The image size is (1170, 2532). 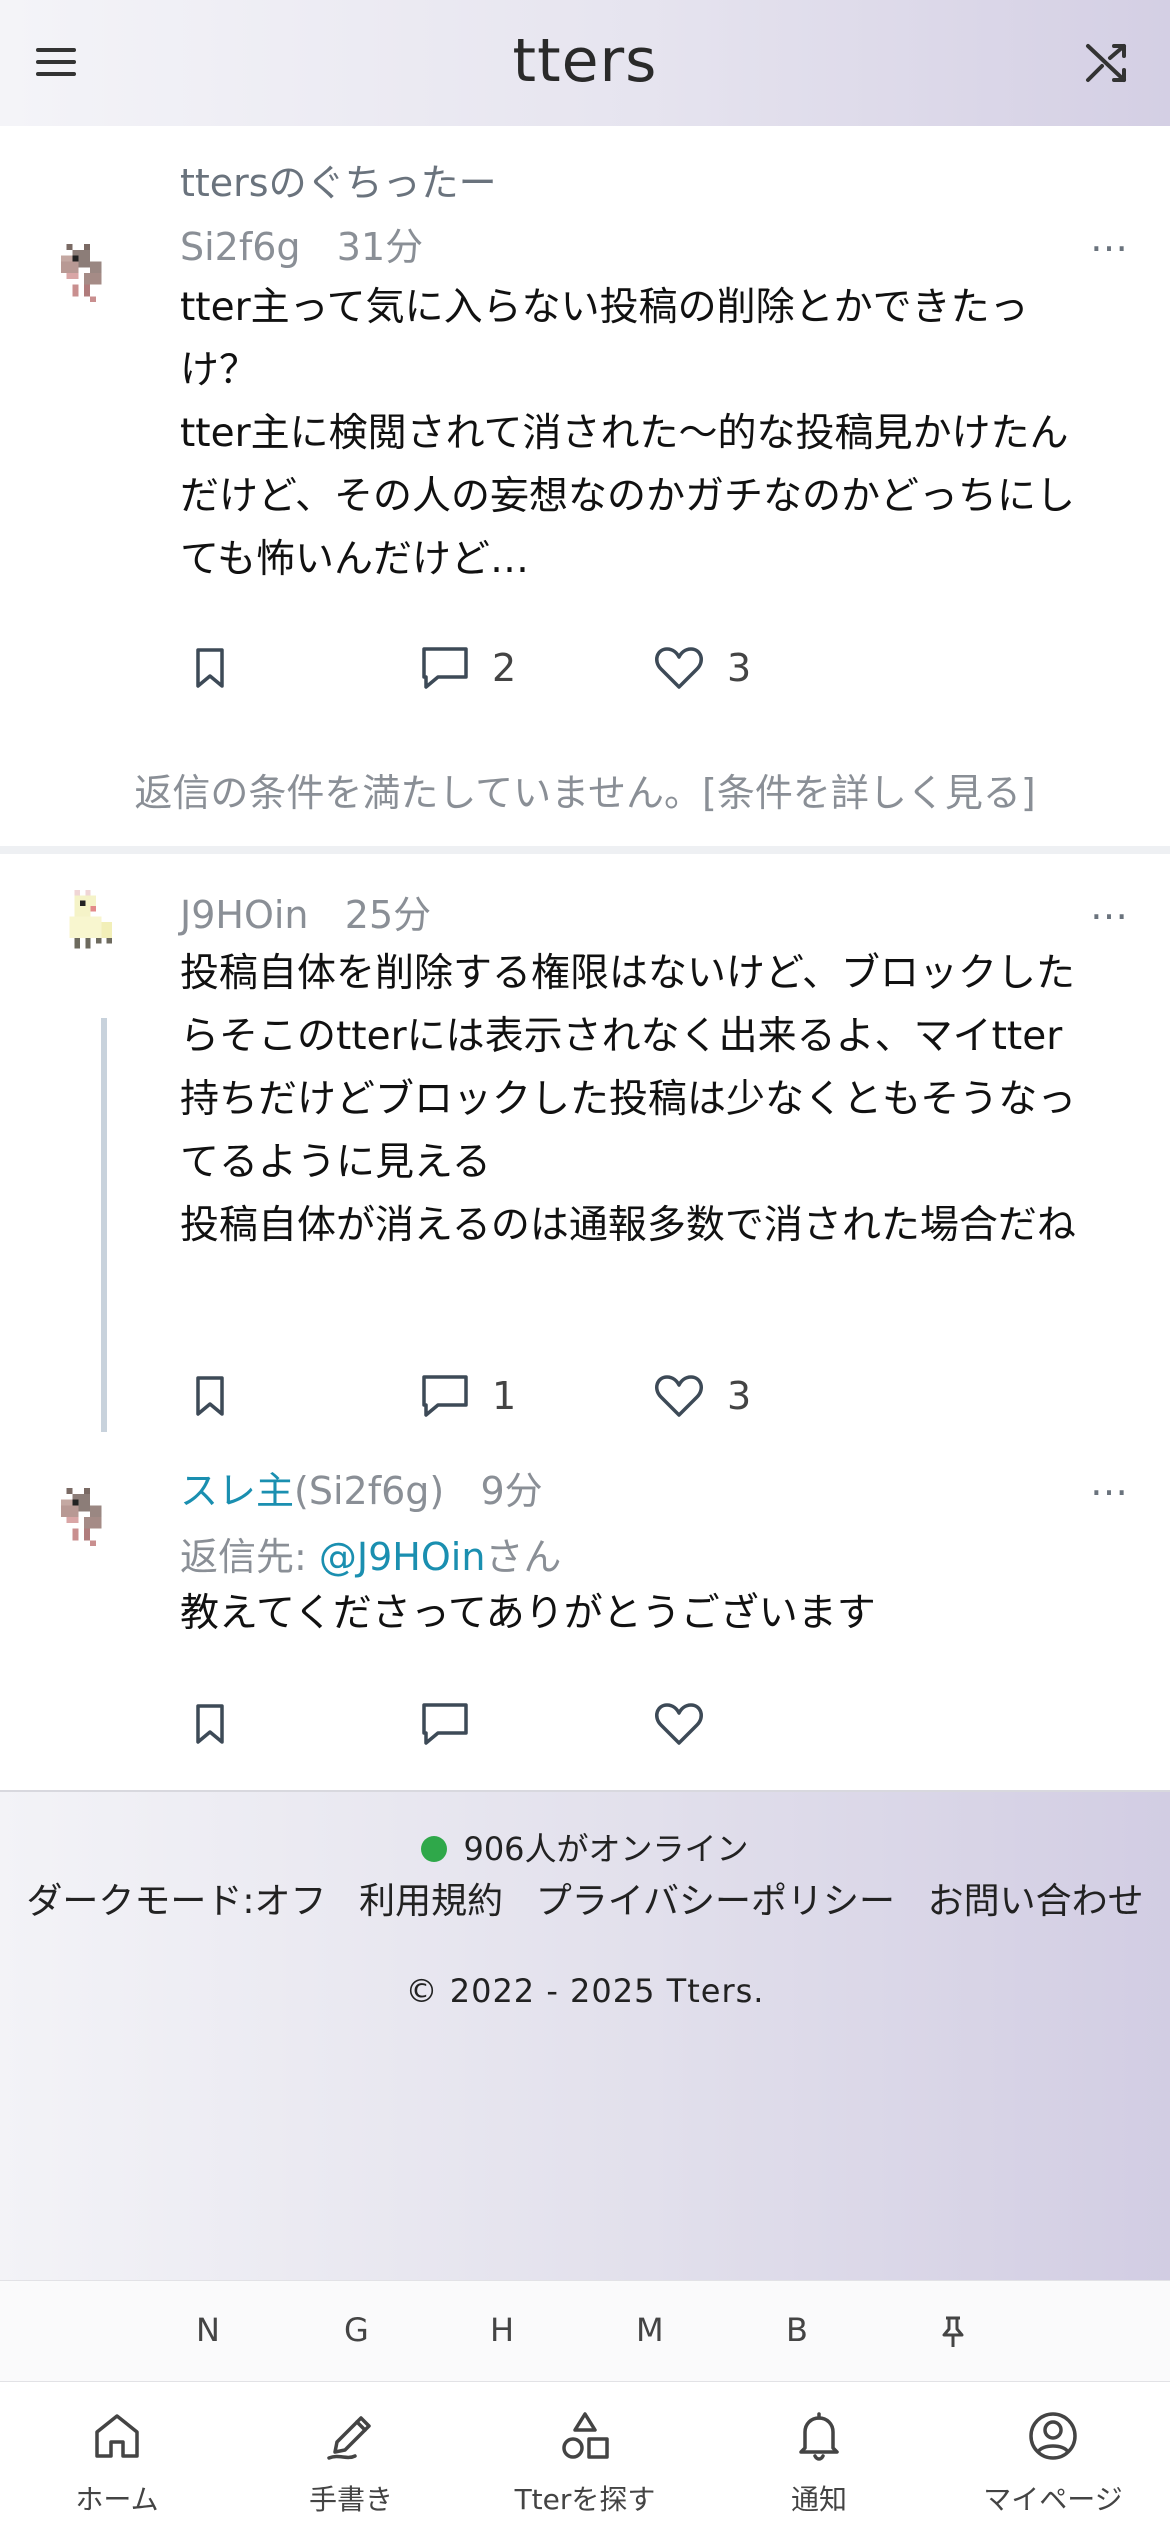 I want to click on bottom-tab-bar: ホーム 手書き Tterを探す 通知 マイページ, so click(x=585, y=2457).